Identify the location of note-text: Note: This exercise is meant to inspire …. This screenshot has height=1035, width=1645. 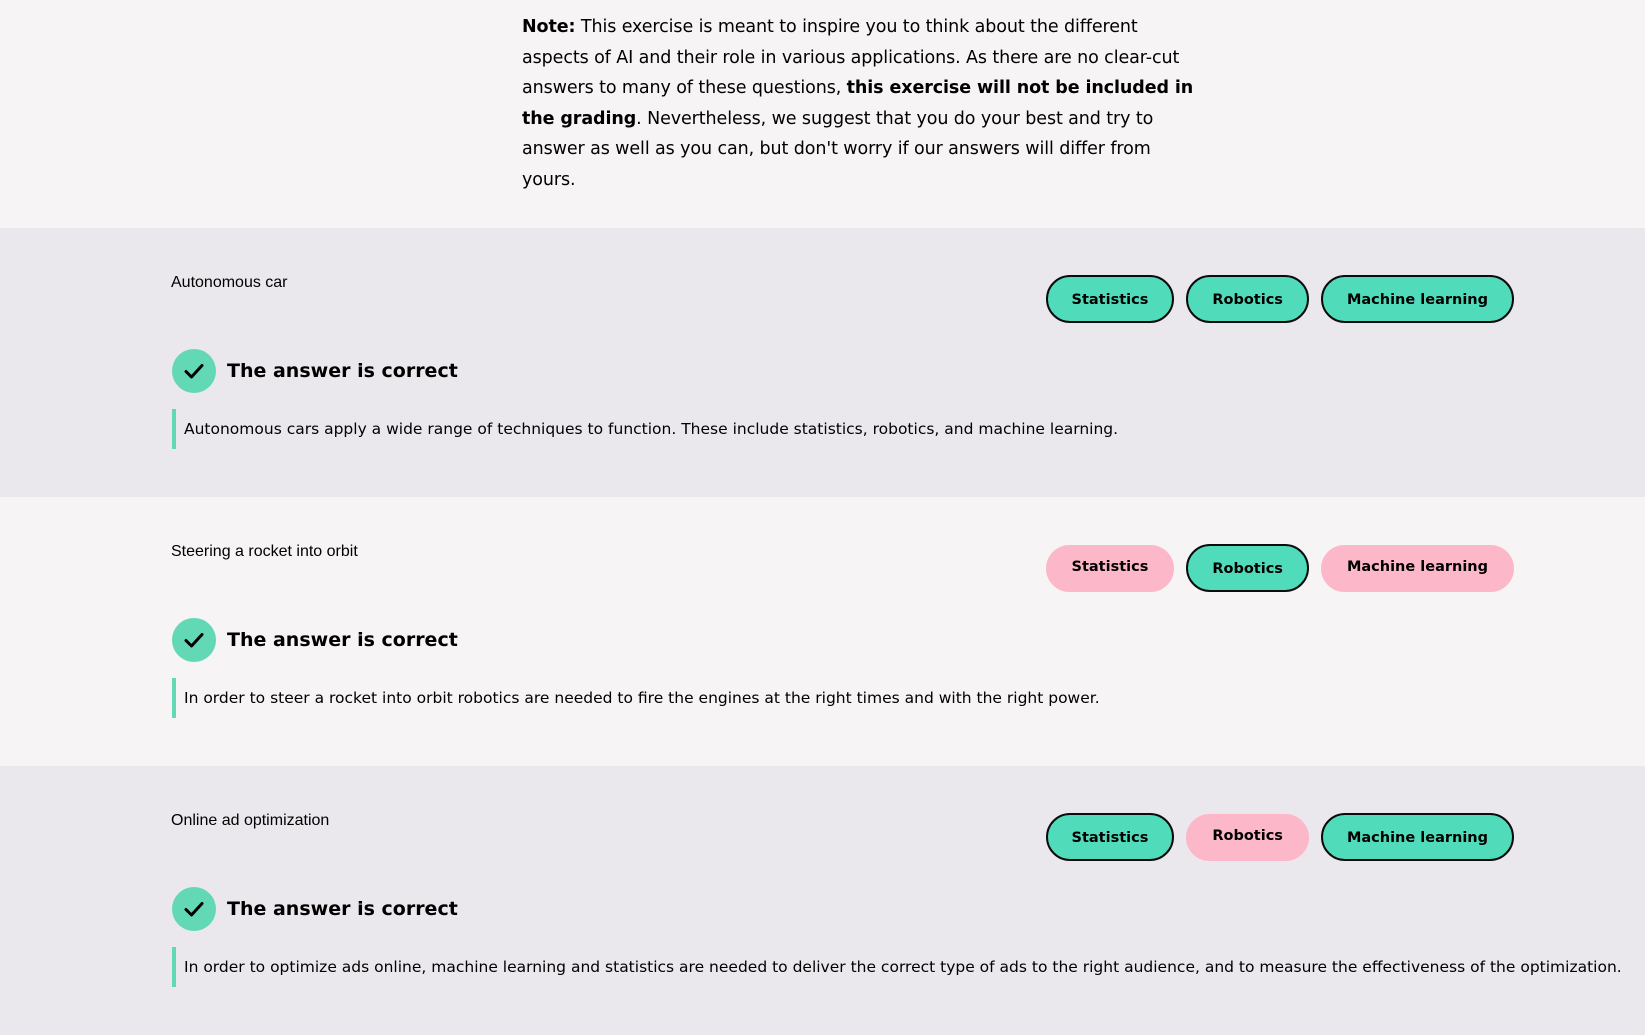
(862, 103).